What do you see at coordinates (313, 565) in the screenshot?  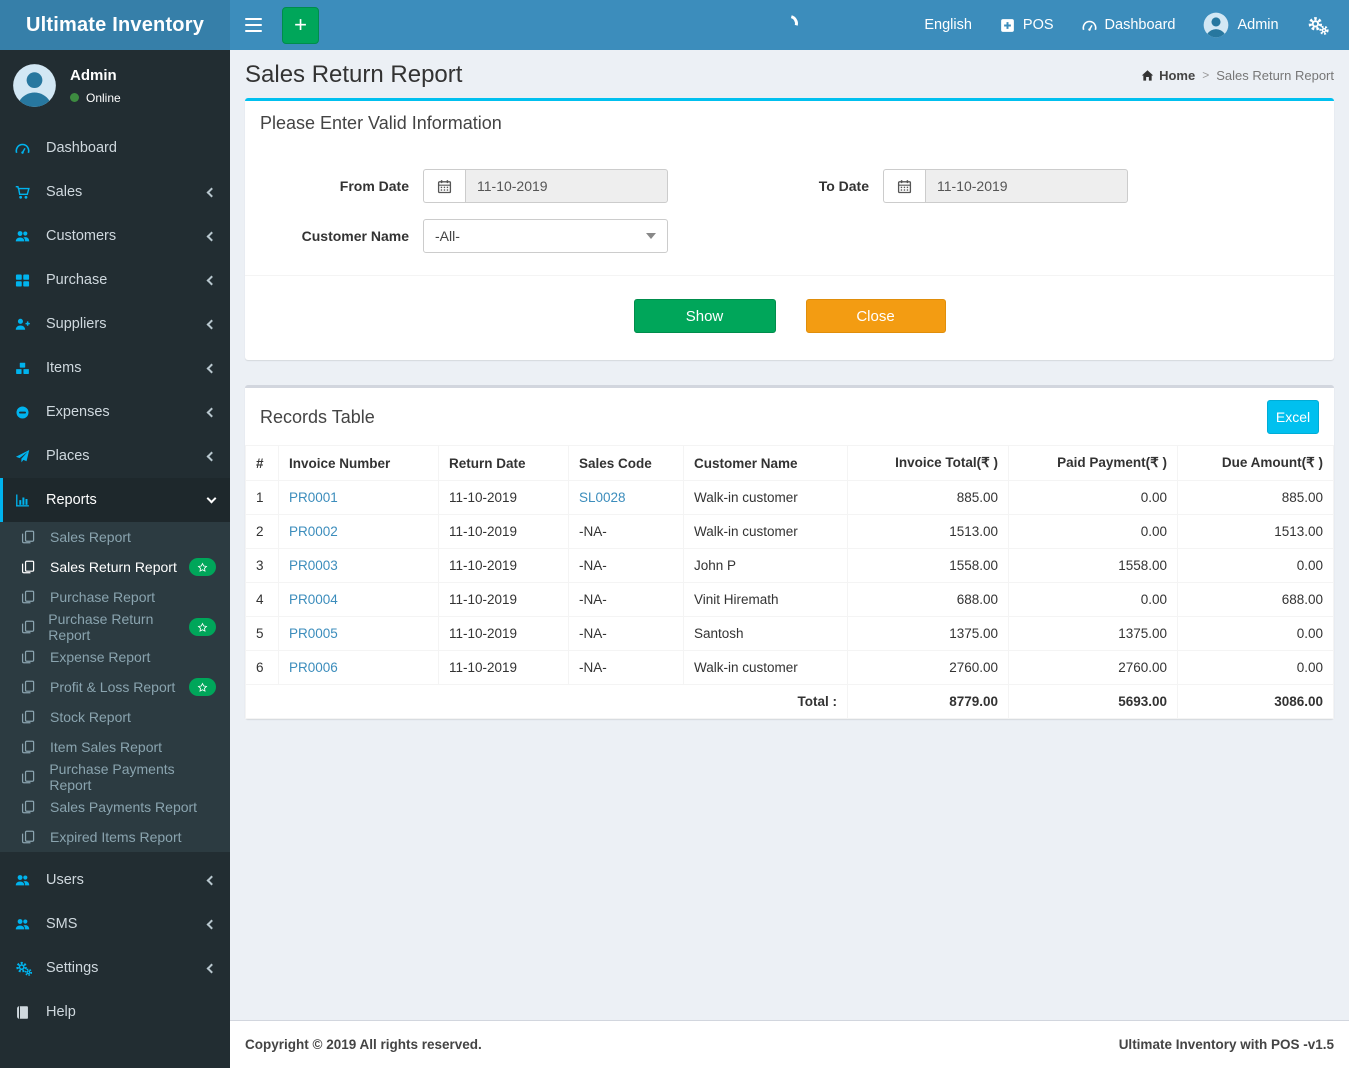 I see `invoice-link: PR0003` at bounding box center [313, 565].